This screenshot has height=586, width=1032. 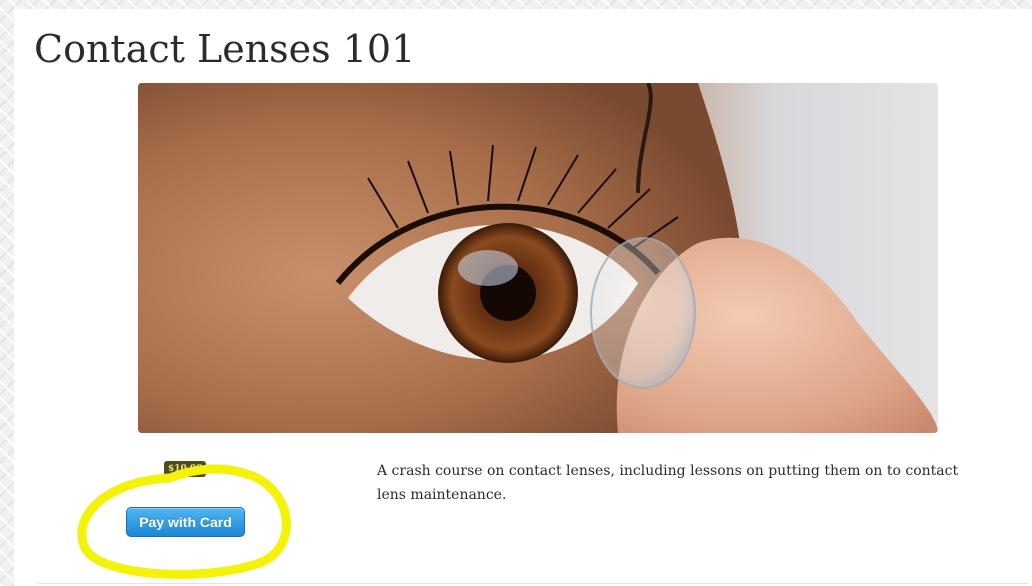 What do you see at coordinates (185, 522) in the screenshot?
I see `pay-with-card-button: Pay with Card` at bounding box center [185, 522].